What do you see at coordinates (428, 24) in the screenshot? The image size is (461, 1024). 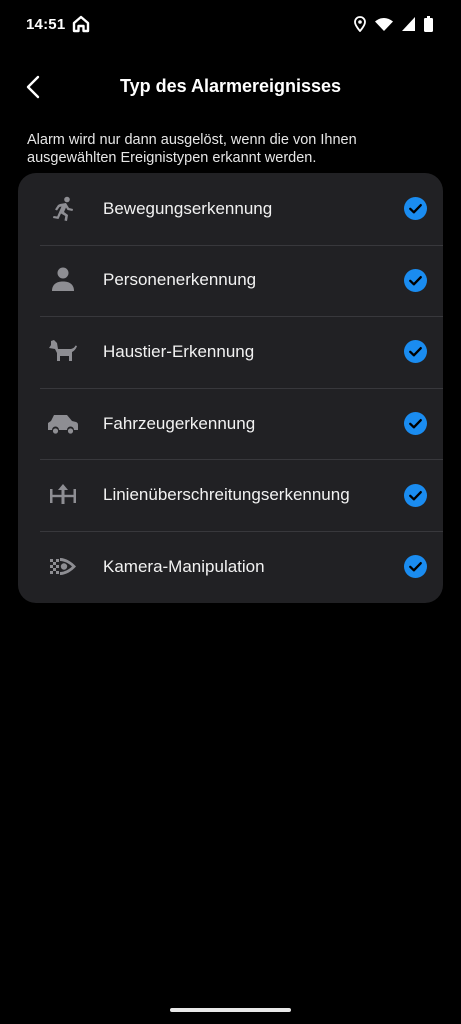 I see `battery-icon` at bounding box center [428, 24].